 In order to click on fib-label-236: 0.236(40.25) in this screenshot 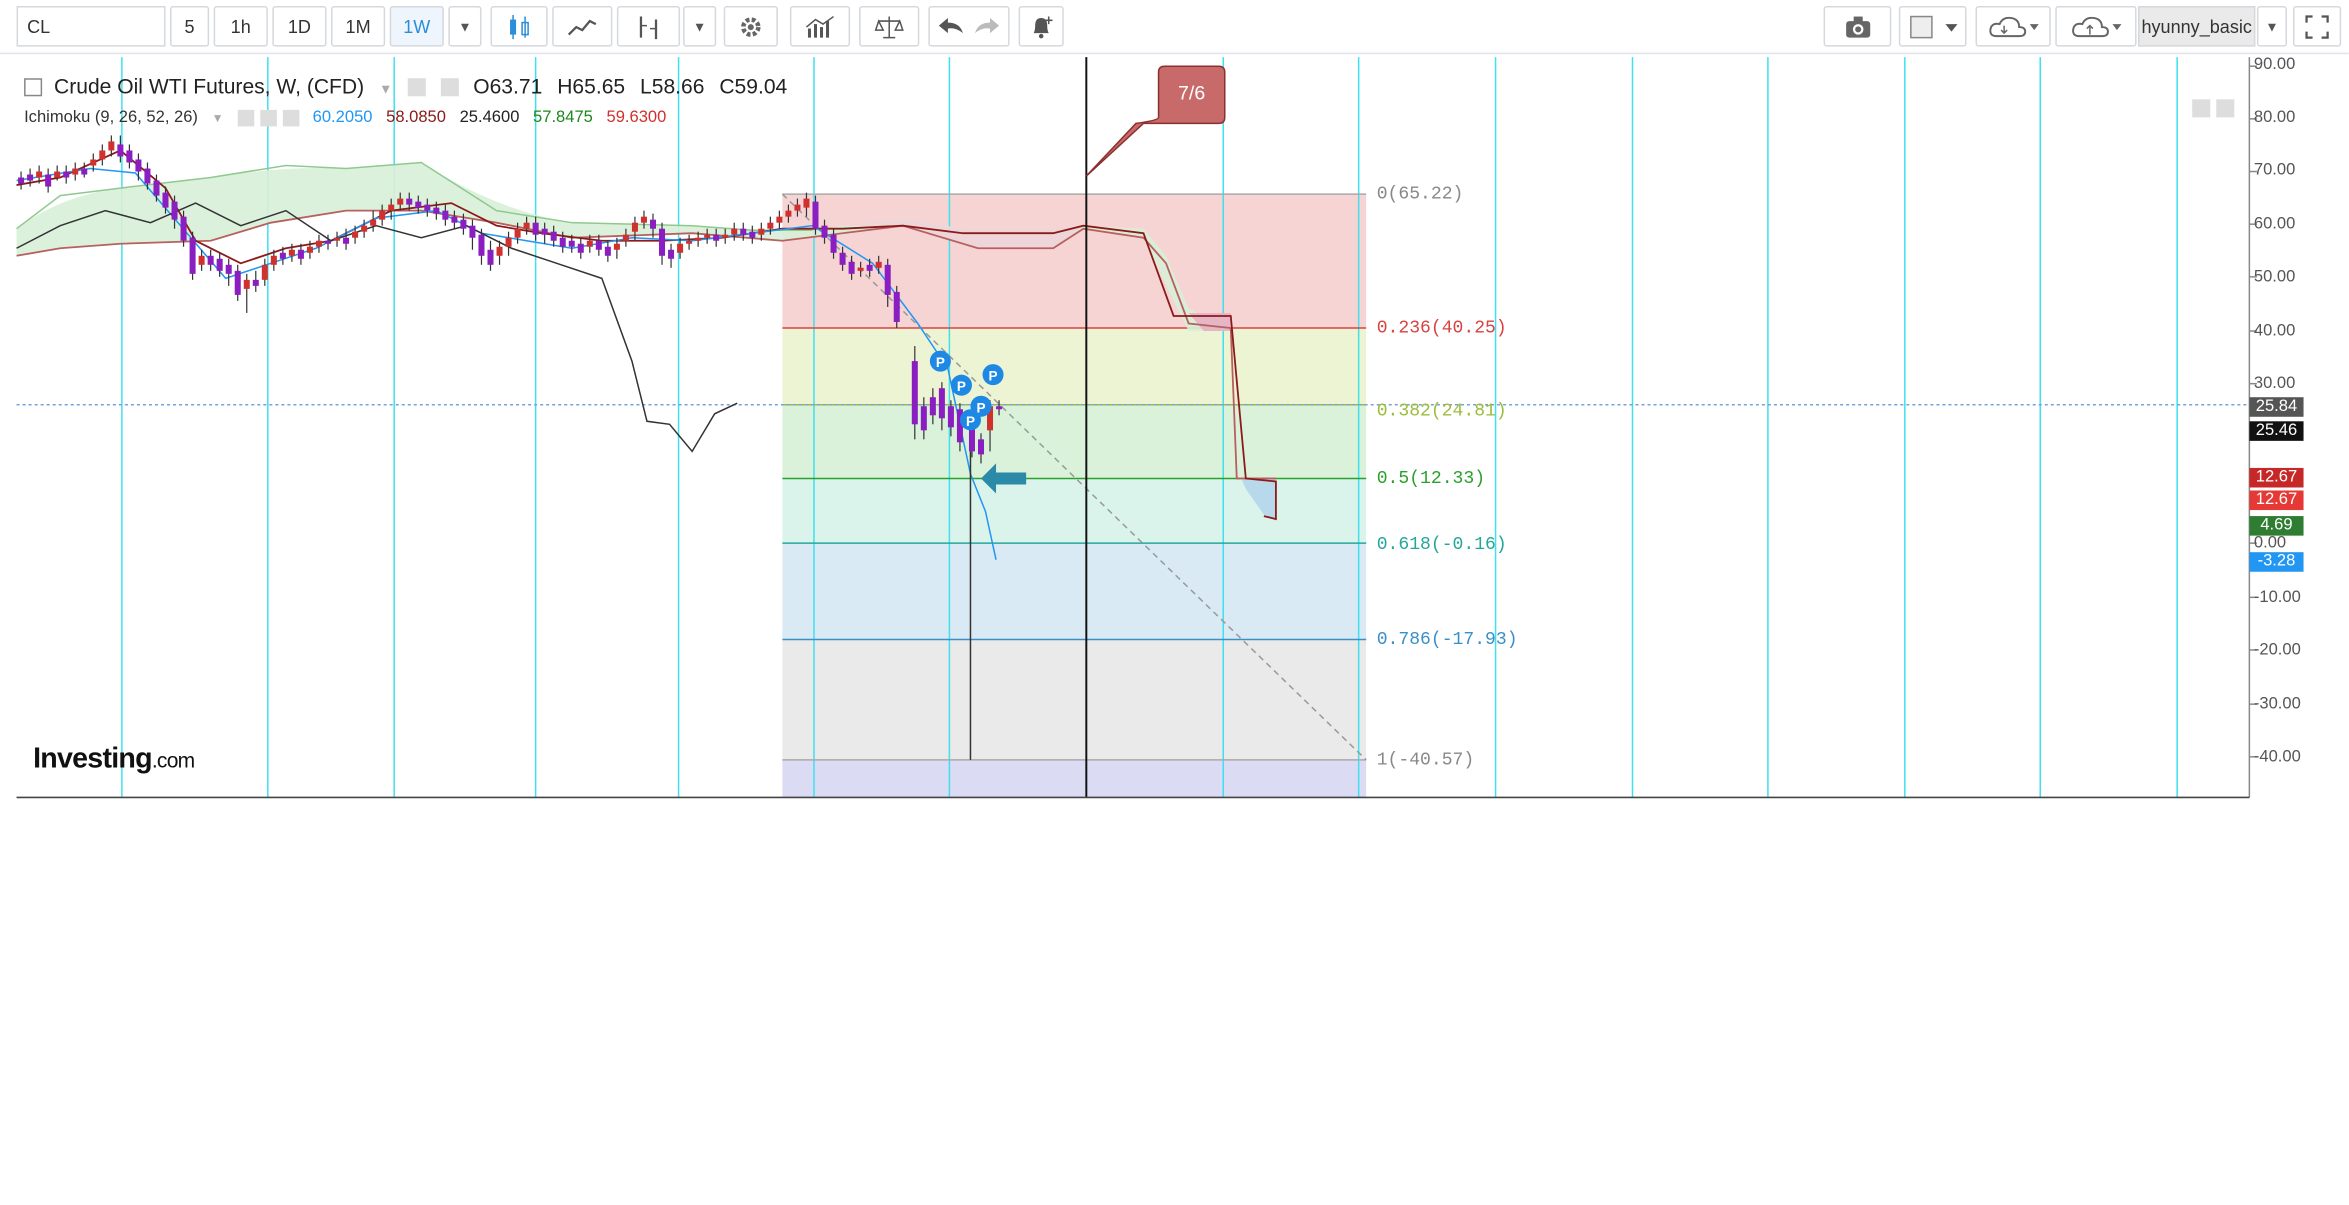, I will do `click(1441, 328)`.